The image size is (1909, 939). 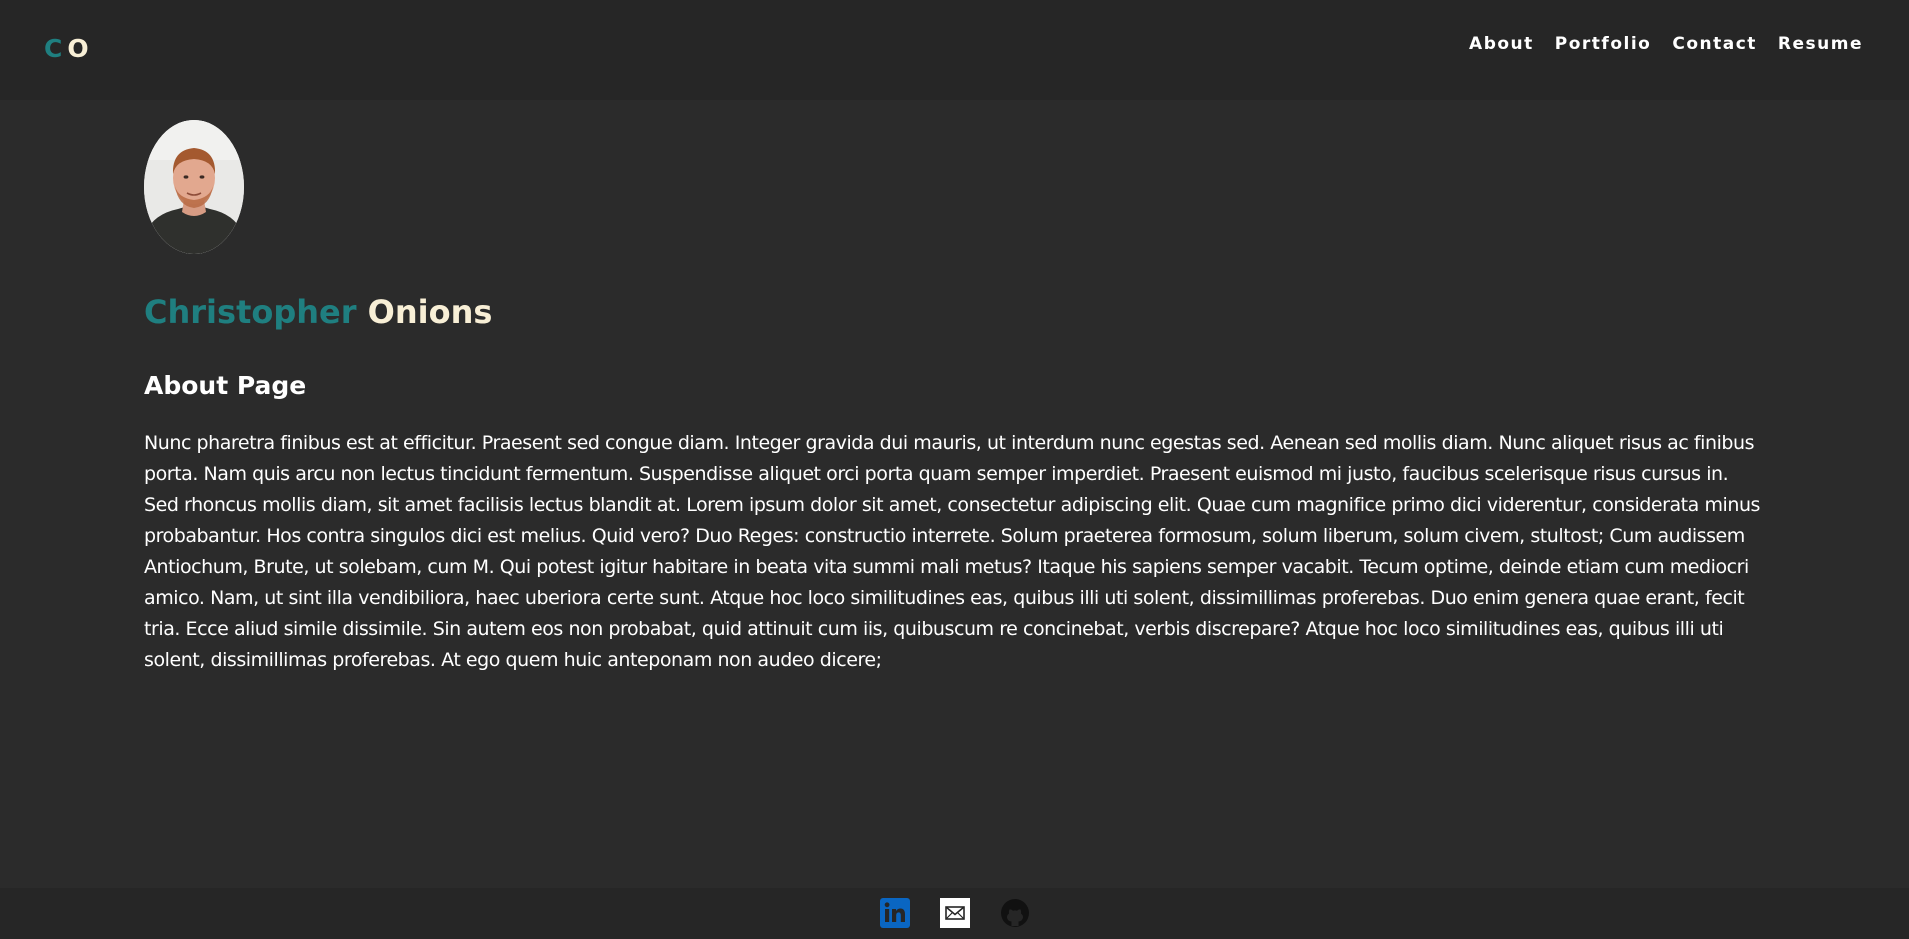 I want to click on github-icon, so click(x=1014, y=913).